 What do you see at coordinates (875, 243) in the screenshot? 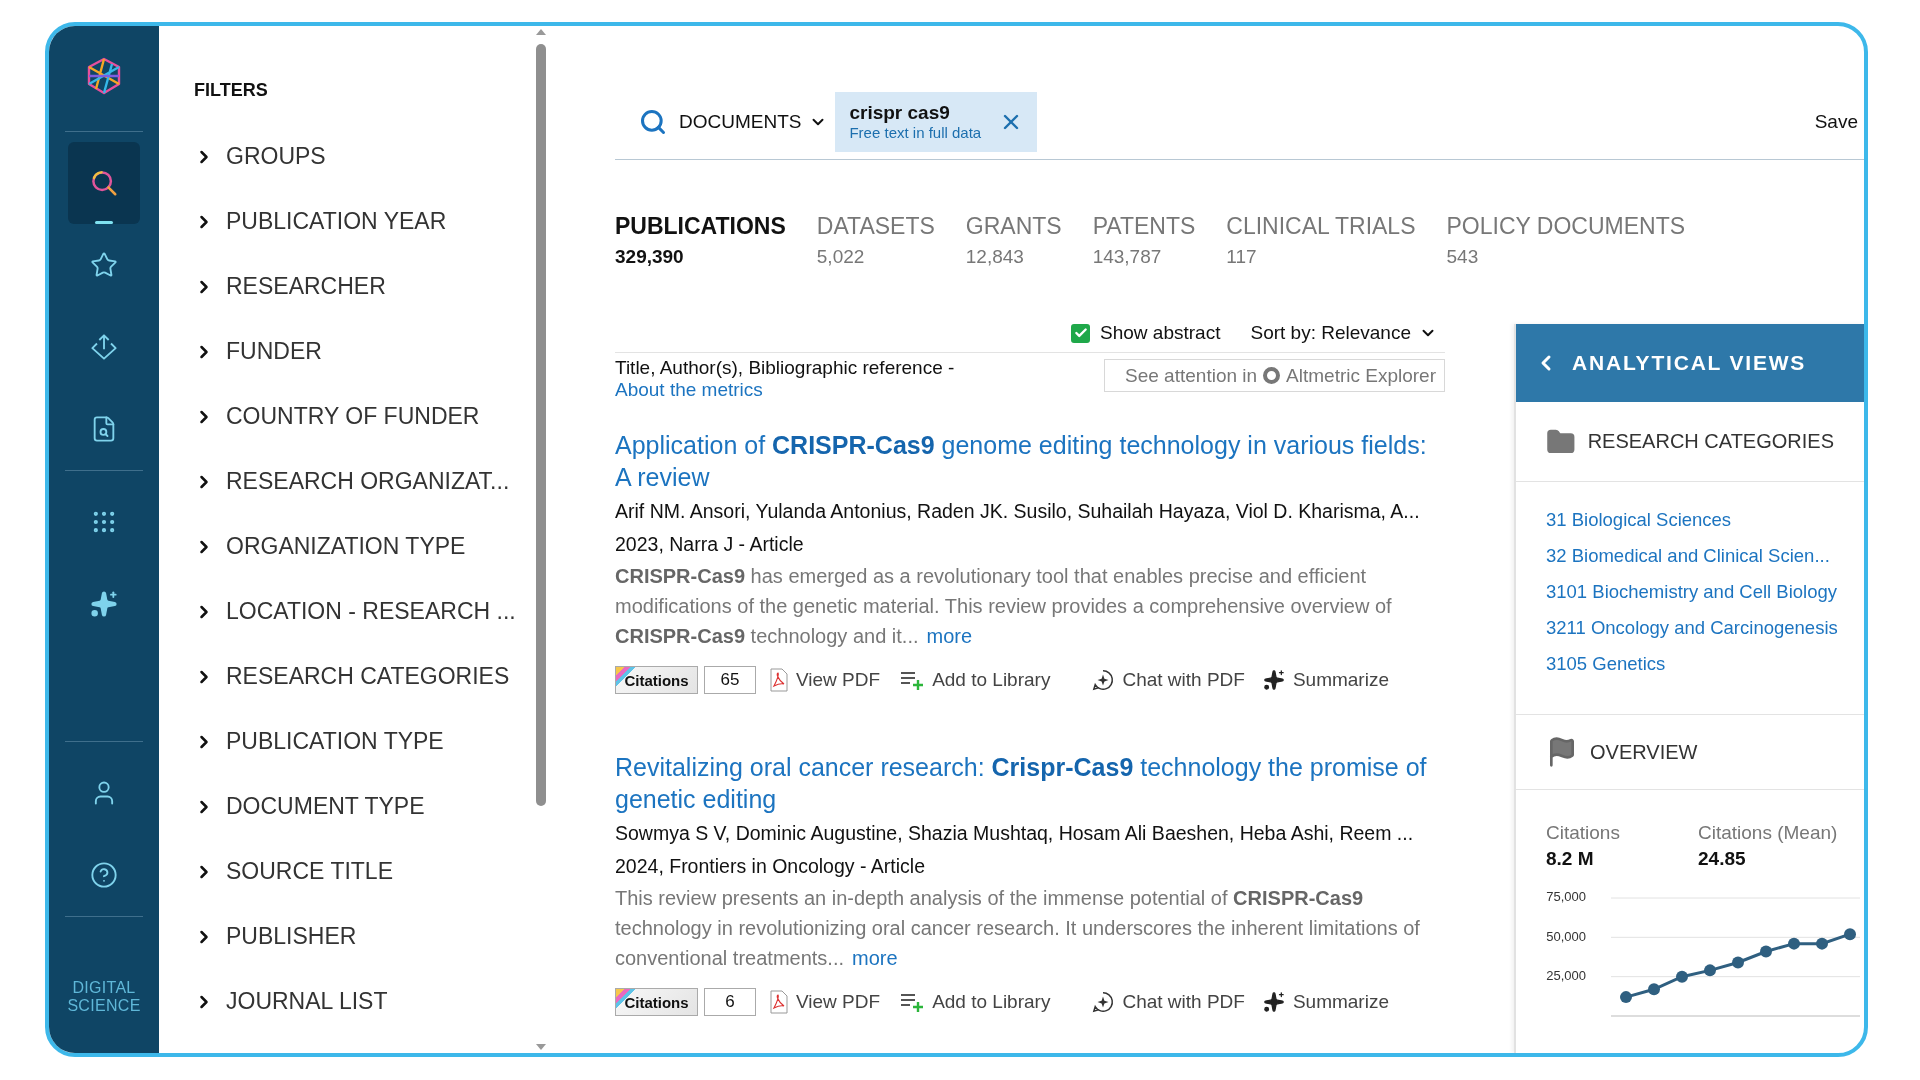
I see `tab: DATASETS 5,022` at bounding box center [875, 243].